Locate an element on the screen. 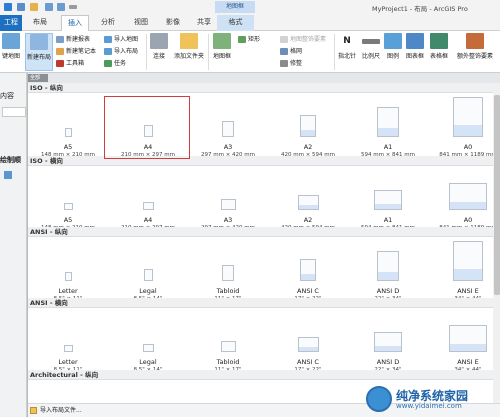 The height and width of the screenshot is (417, 500). grid-icon is located at coordinates (284, 51).